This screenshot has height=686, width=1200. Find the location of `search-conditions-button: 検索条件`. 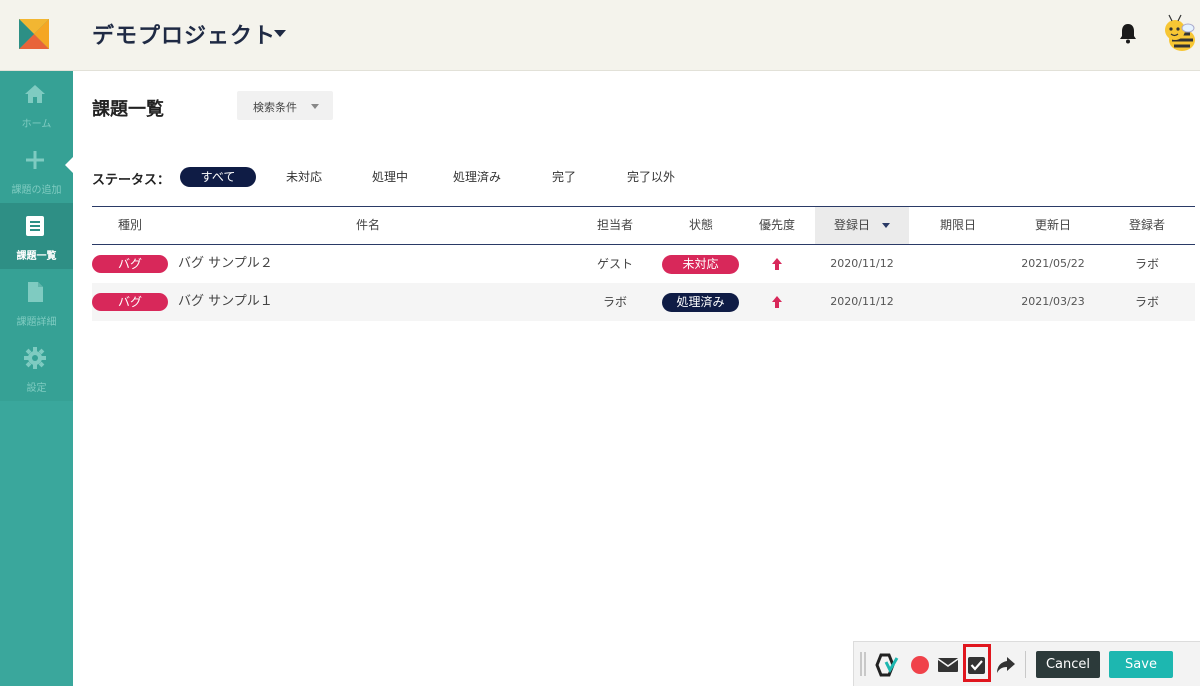

search-conditions-button: 検索条件 is located at coordinates (285, 105).